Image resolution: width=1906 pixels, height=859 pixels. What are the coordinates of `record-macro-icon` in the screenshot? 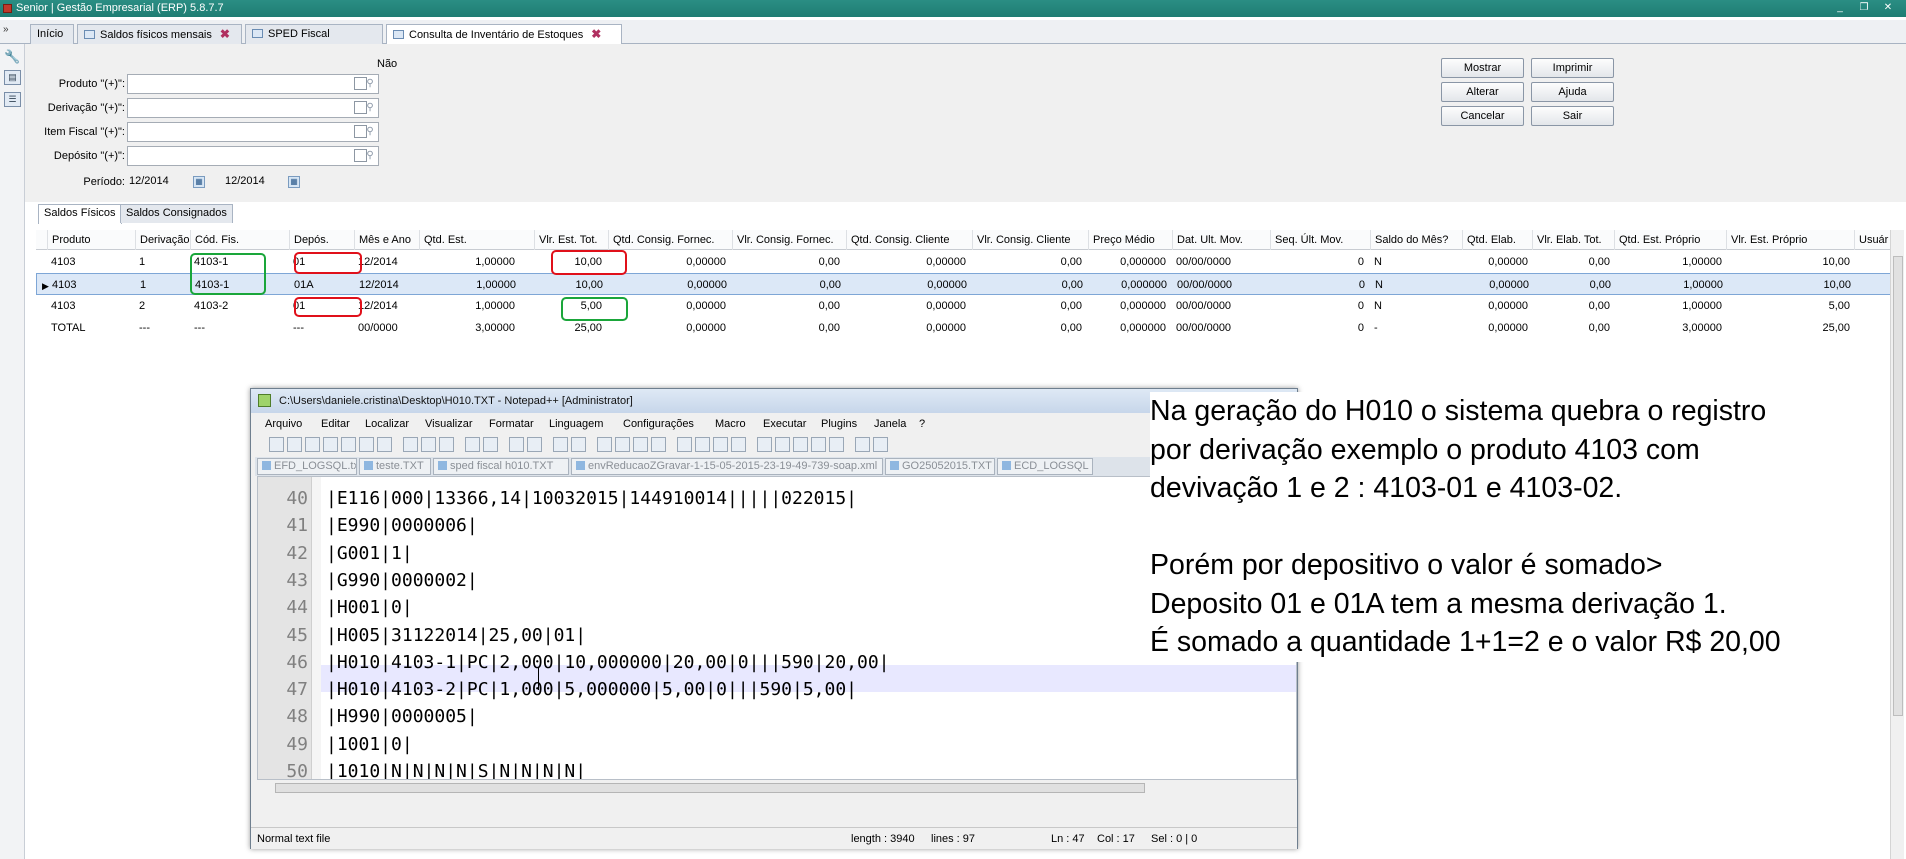 It's located at (764, 444).